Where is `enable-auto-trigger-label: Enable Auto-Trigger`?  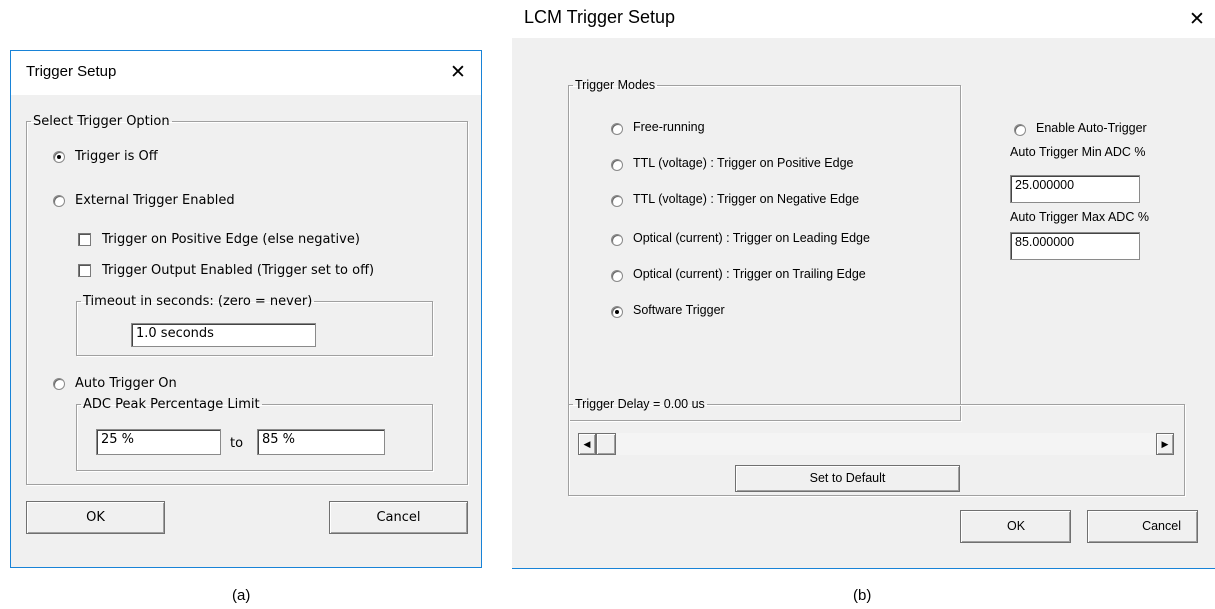
enable-auto-trigger-label: Enable Auto-Trigger is located at coordinates (1091, 128).